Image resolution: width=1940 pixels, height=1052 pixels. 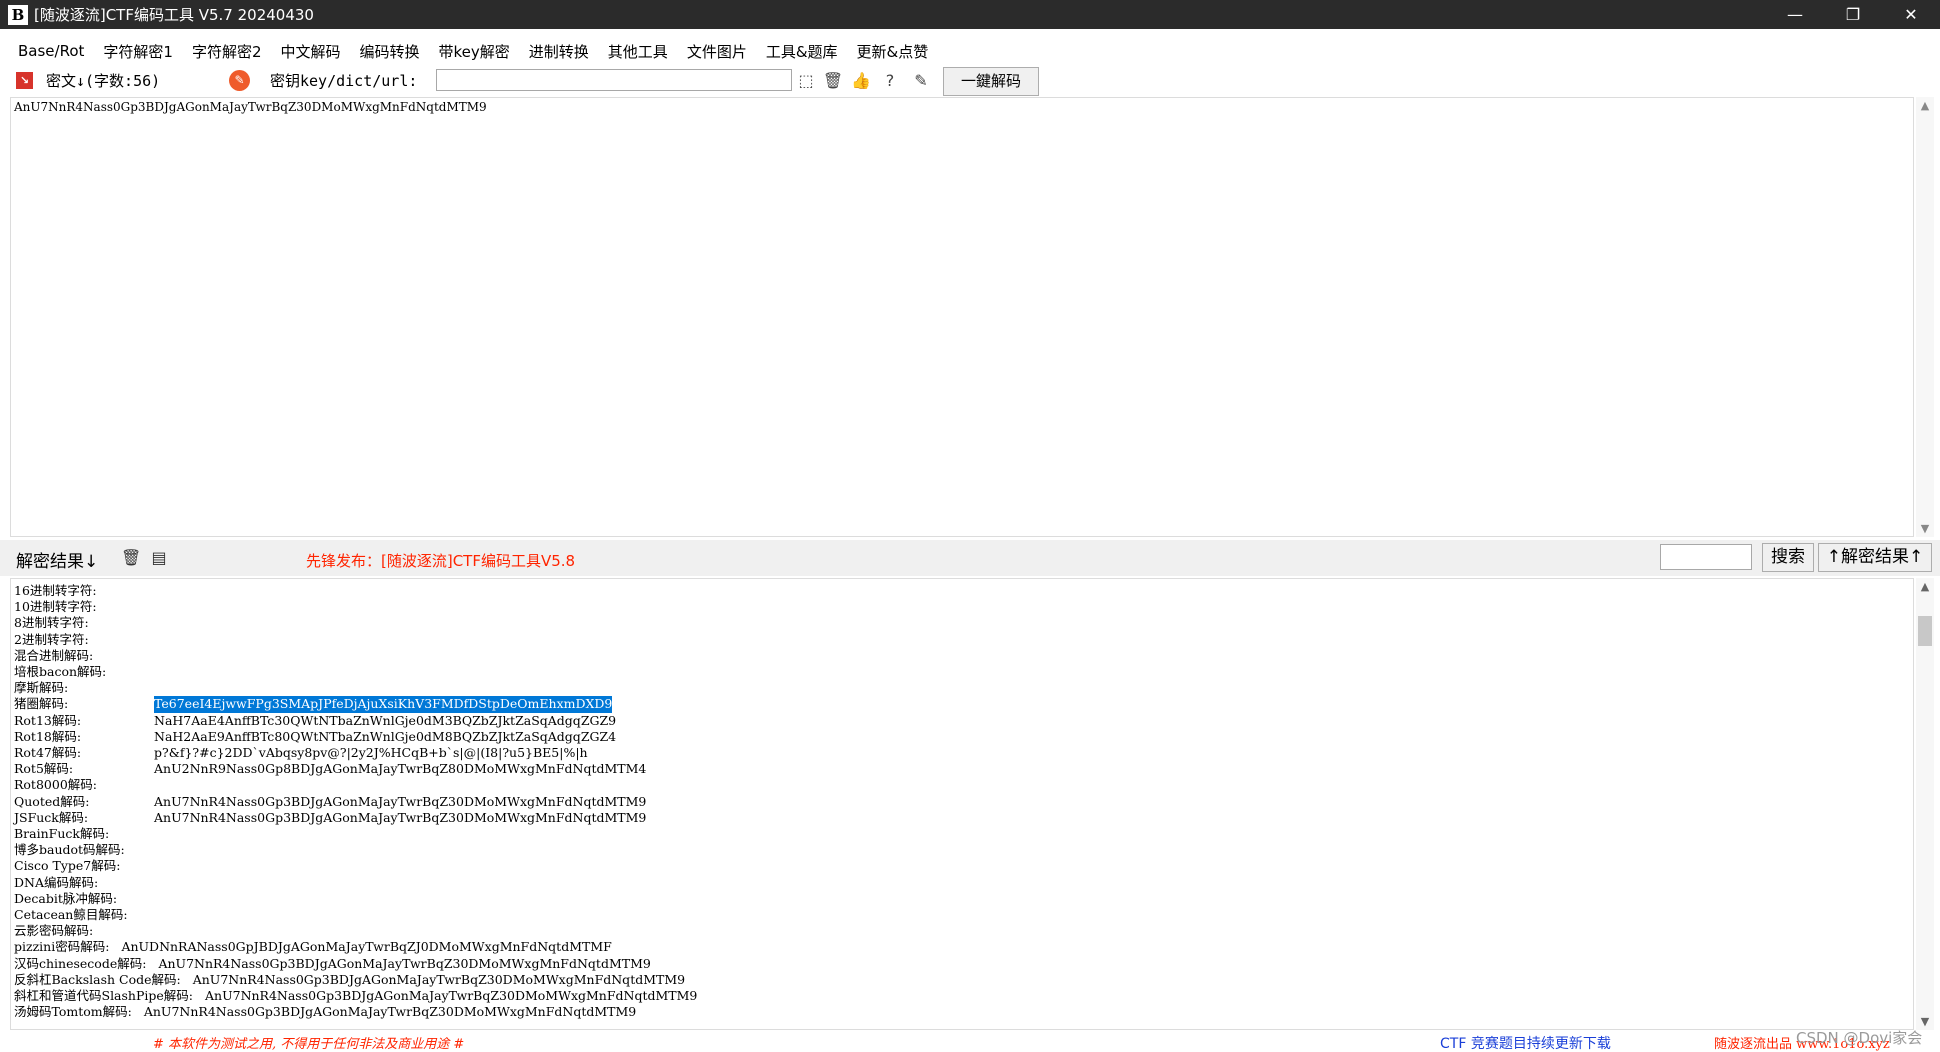 What do you see at coordinates (861, 81) in the screenshot?
I see `thumbs-up-icon: 👍` at bounding box center [861, 81].